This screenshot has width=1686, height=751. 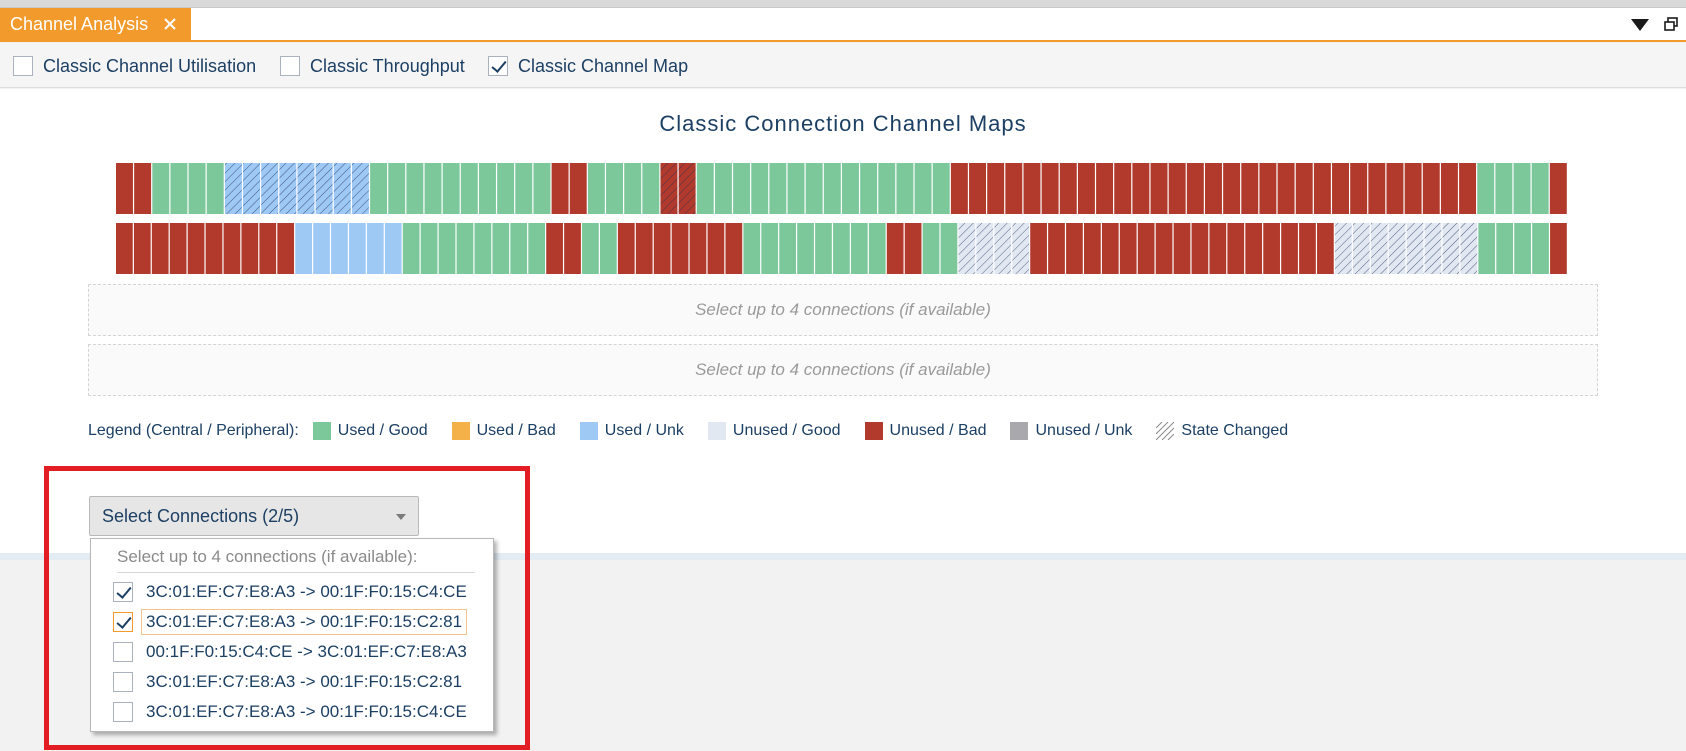 I want to click on tab-title: Channel Analysis, so click(x=79, y=23).